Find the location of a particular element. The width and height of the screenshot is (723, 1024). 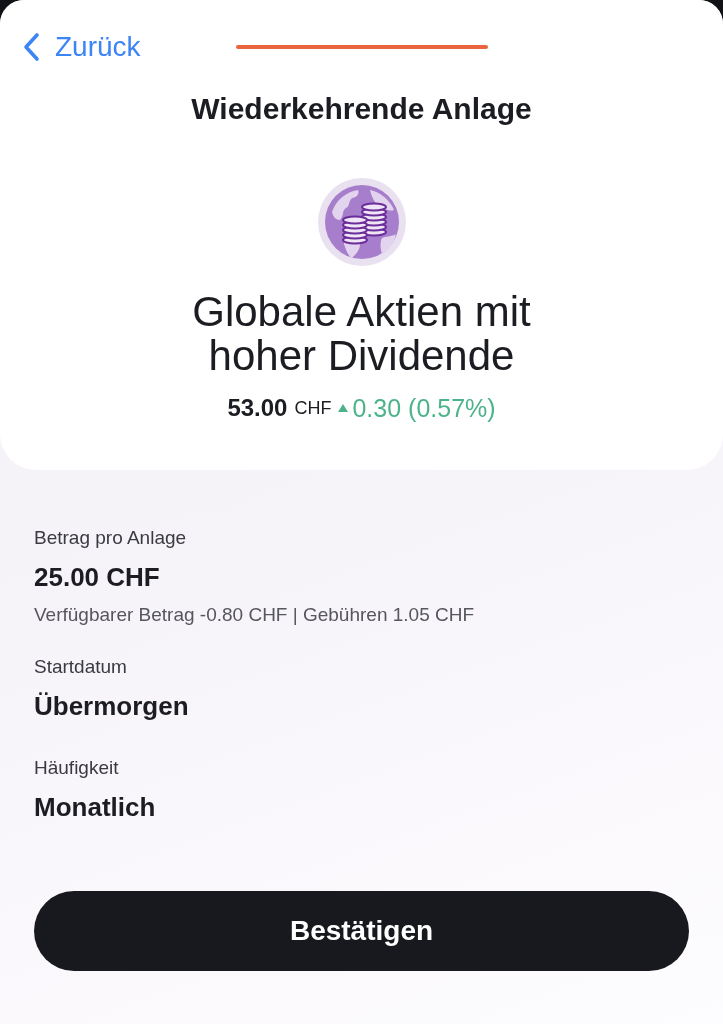

confirm-button: Bestätigen is located at coordinates (361, 931).